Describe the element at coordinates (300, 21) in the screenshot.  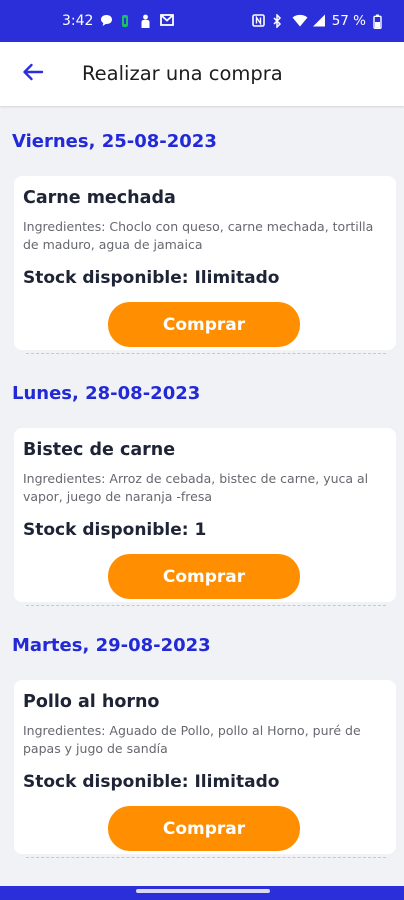
I see `wifi-icon` at that location.